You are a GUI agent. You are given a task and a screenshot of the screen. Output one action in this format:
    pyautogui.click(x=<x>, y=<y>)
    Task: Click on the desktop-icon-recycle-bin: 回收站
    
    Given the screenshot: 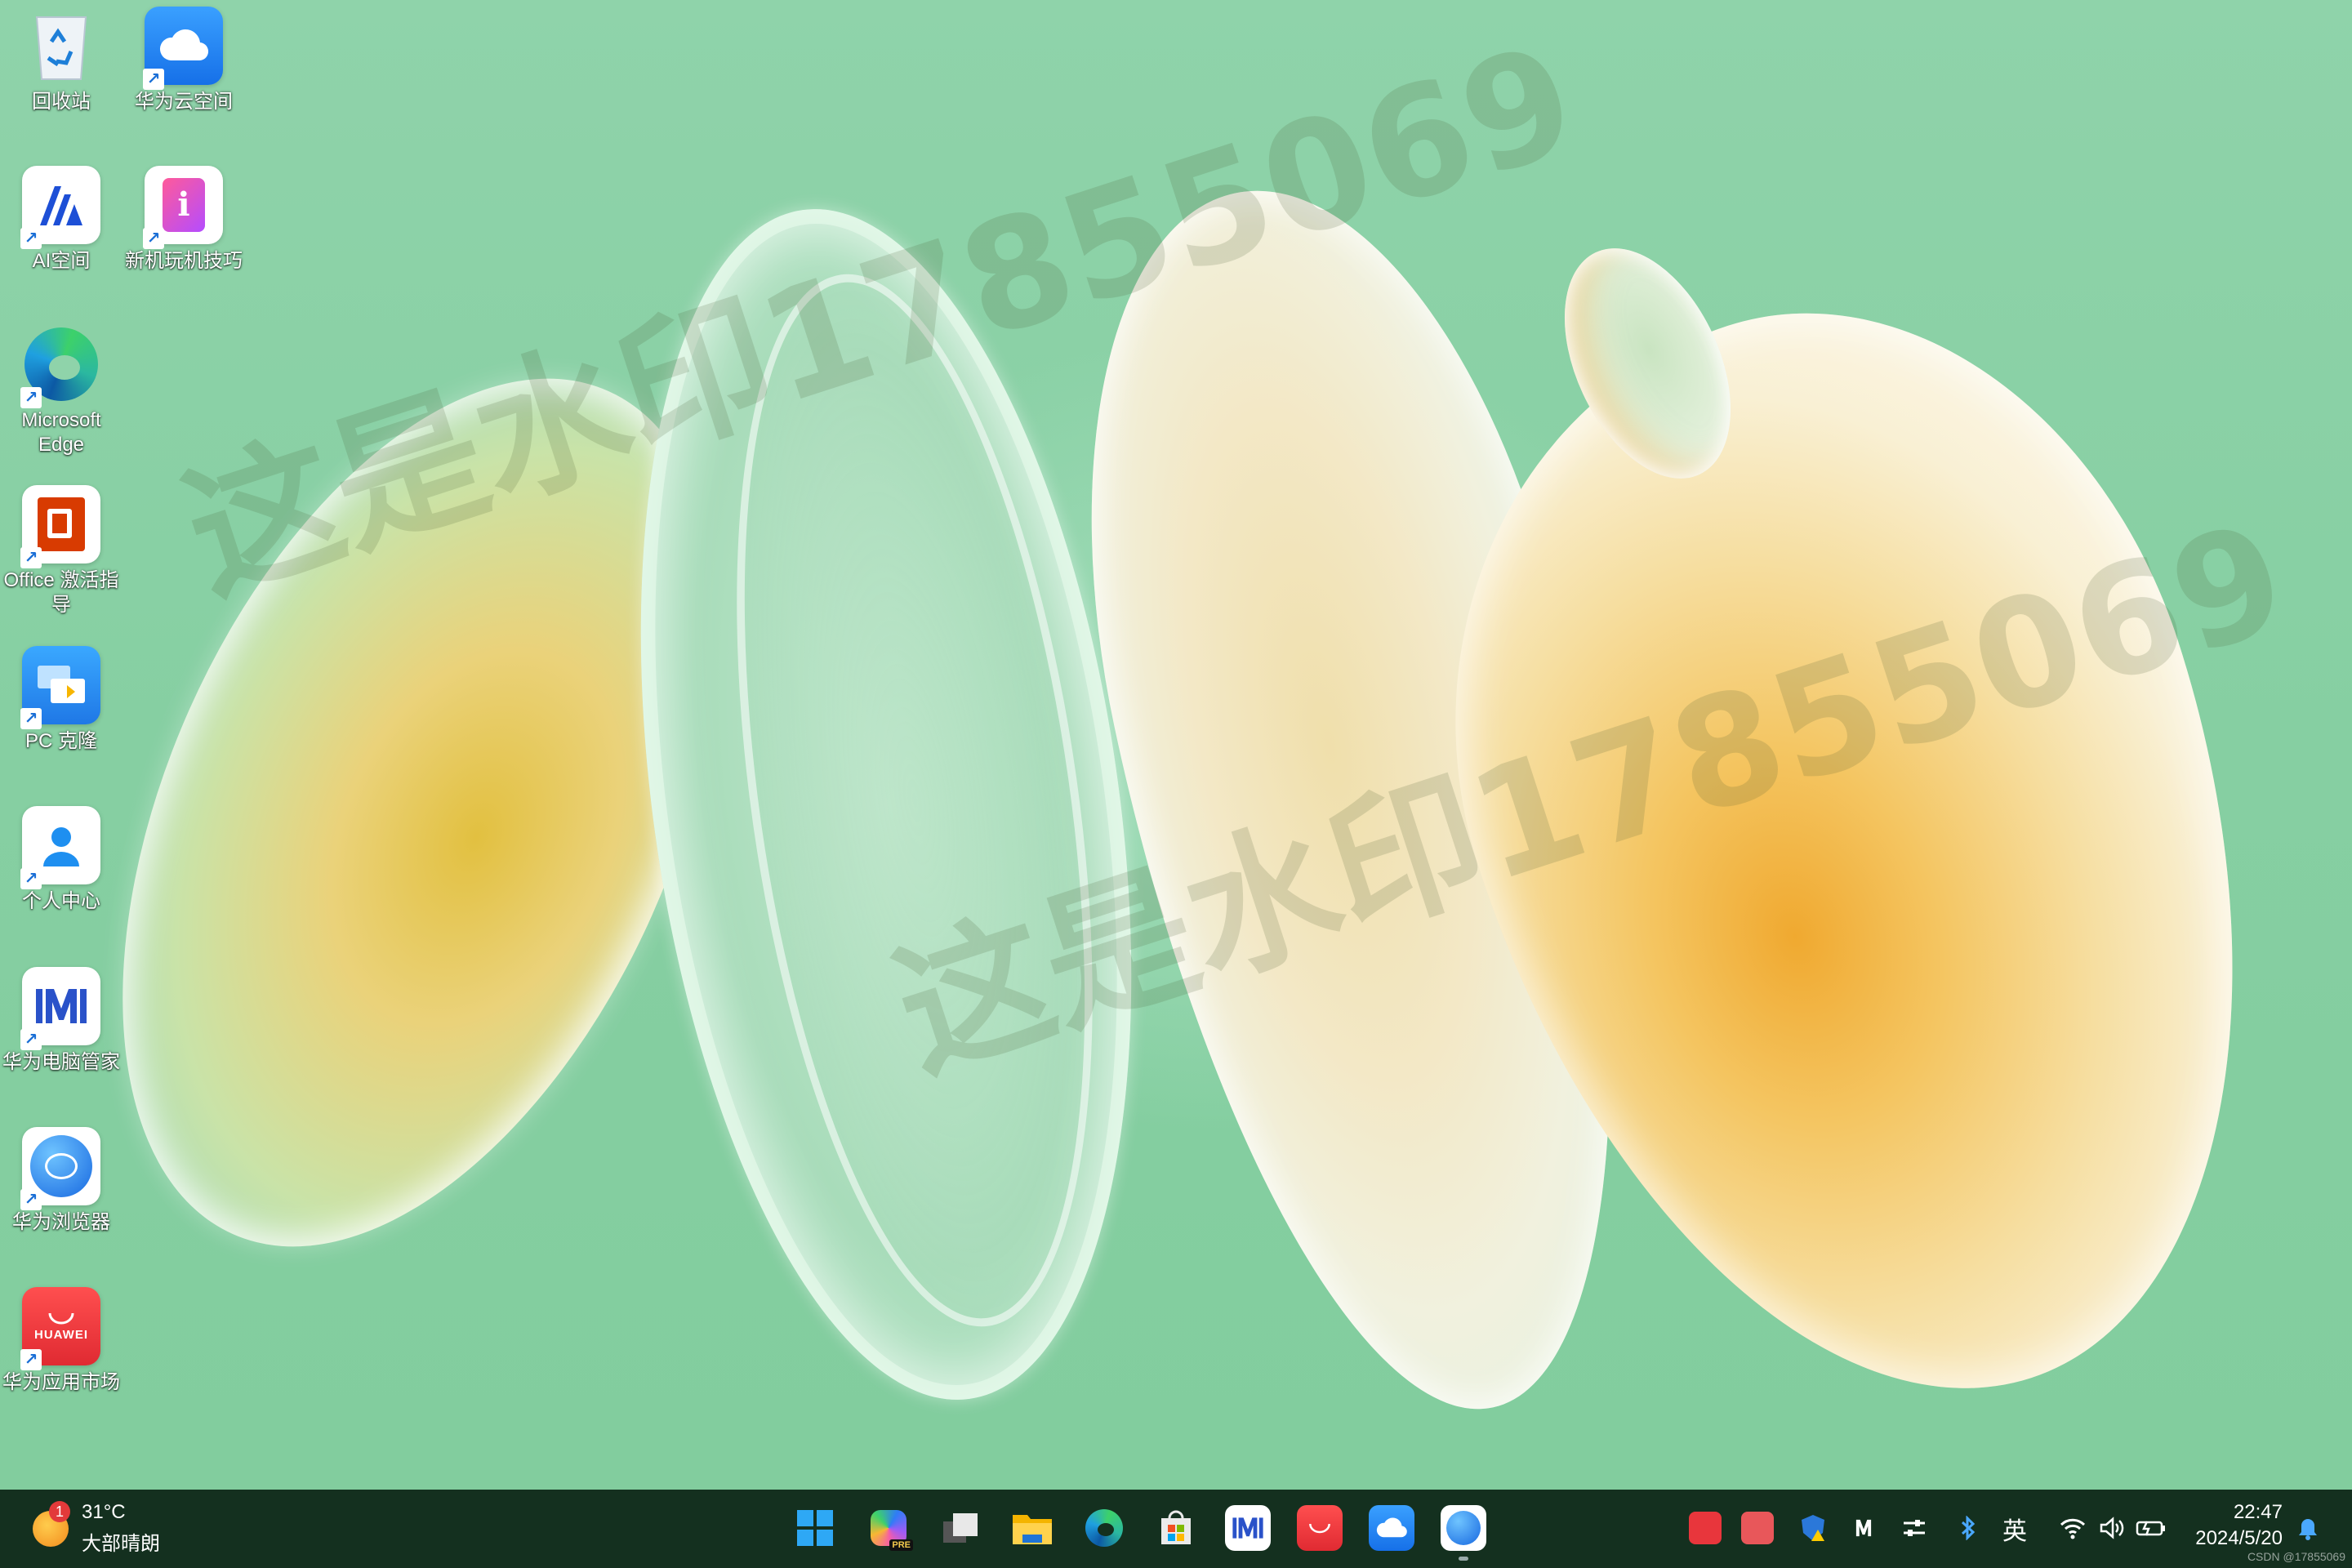 What is the action you would take?
    pyautogui.click(x=61, y=60)
    